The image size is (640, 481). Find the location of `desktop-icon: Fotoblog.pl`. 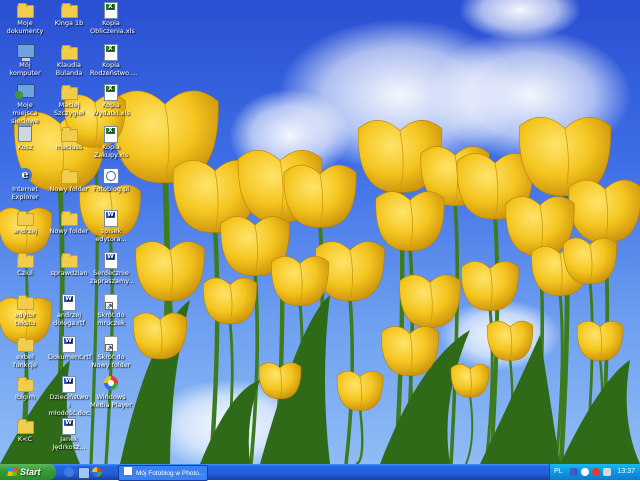

desktop-icon: Fotoblog.pl is located at coordinates (111, 180).